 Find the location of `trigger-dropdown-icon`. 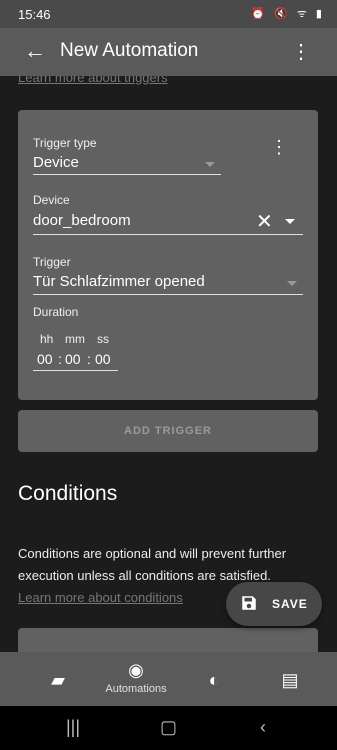

trigger-dropdown-icon is located at coordinates (292, 283).